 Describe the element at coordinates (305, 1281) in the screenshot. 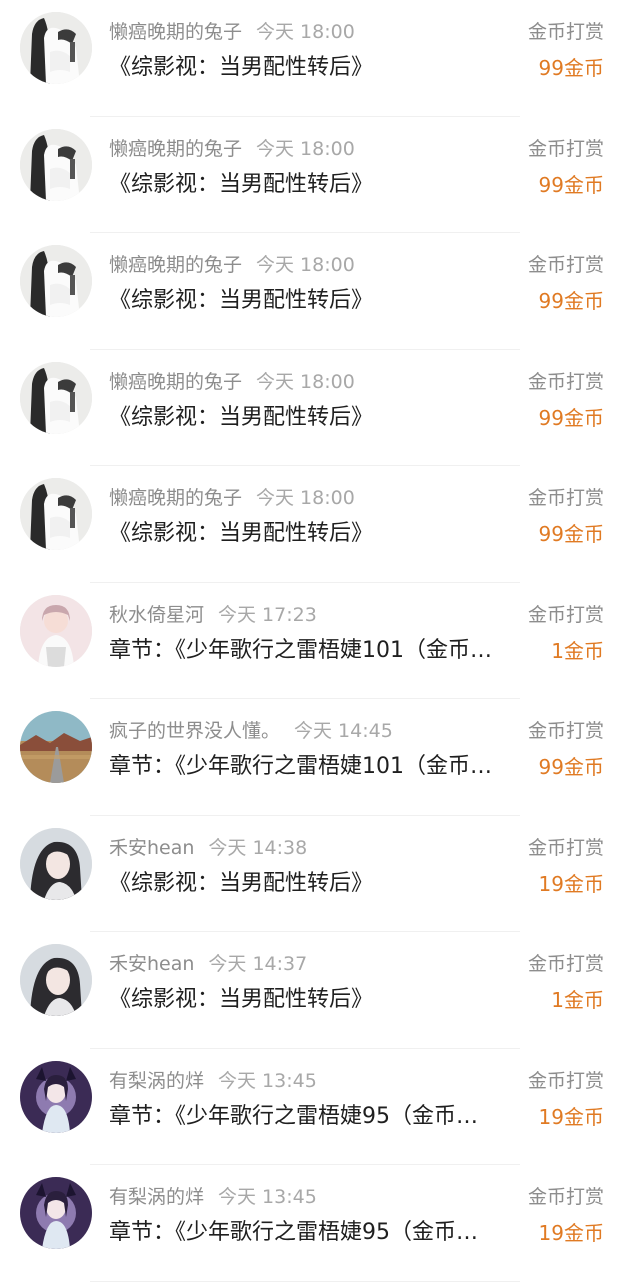

I see `divider` at that location.